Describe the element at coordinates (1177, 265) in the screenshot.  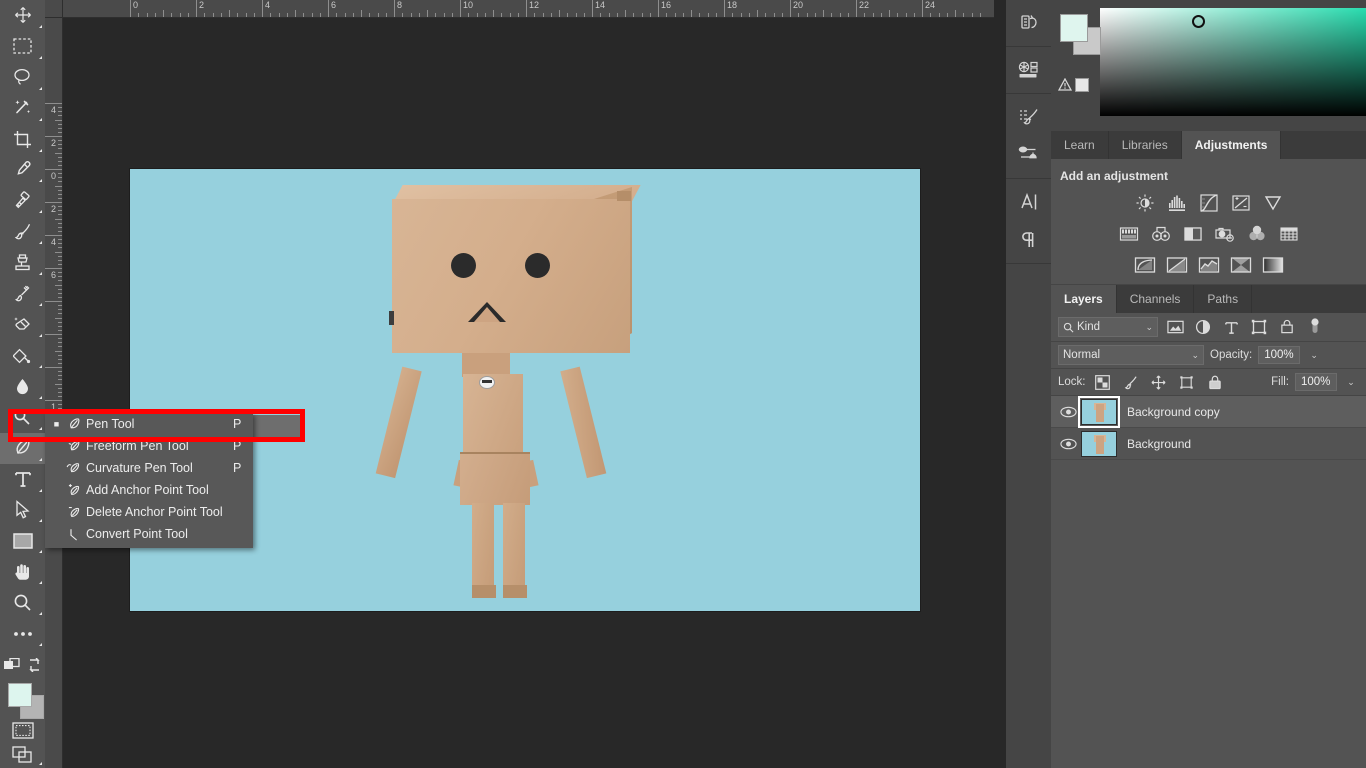
I see `posterize-icon` at that location.